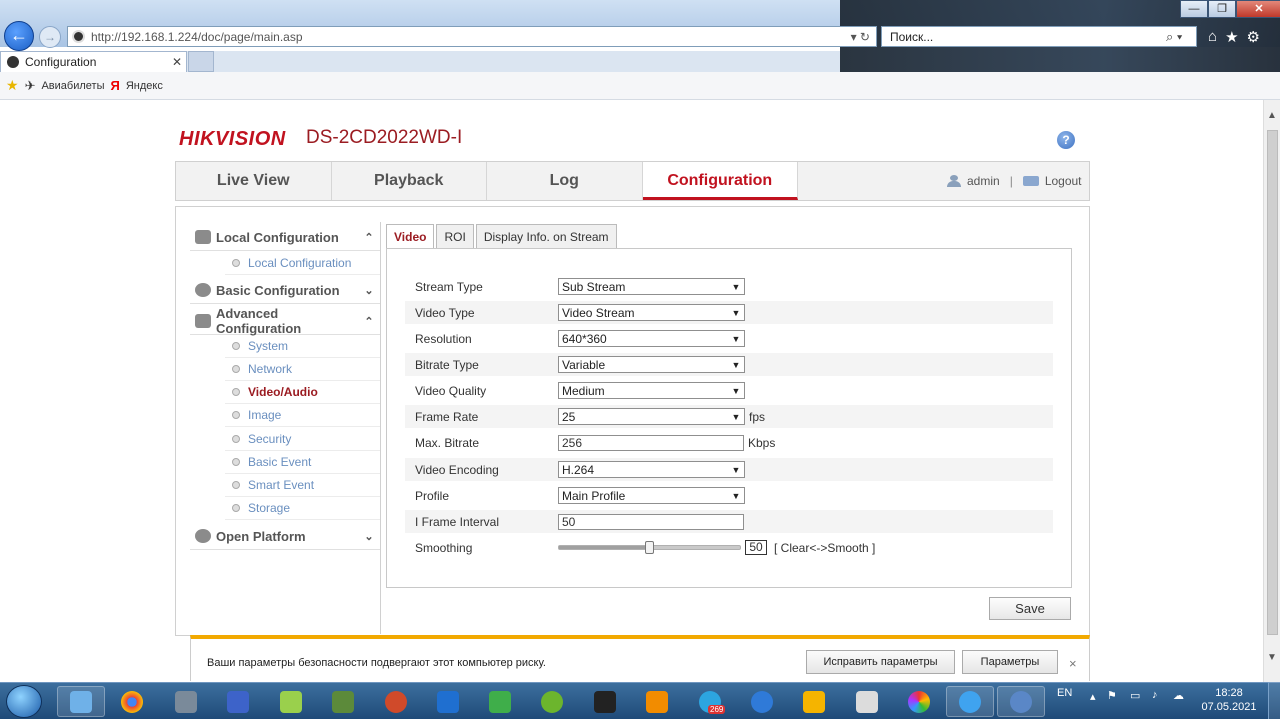 This screenshot has height=719, width=1280. Describe the element at coordinates (814, 701) in the screenshot. I see `taskbar-app-rockstar` at that location.